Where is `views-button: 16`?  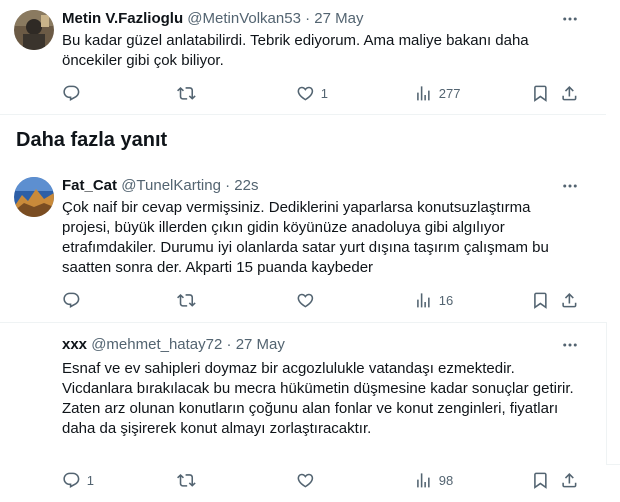 views-button: 16 is located at coordinates (433, 300).